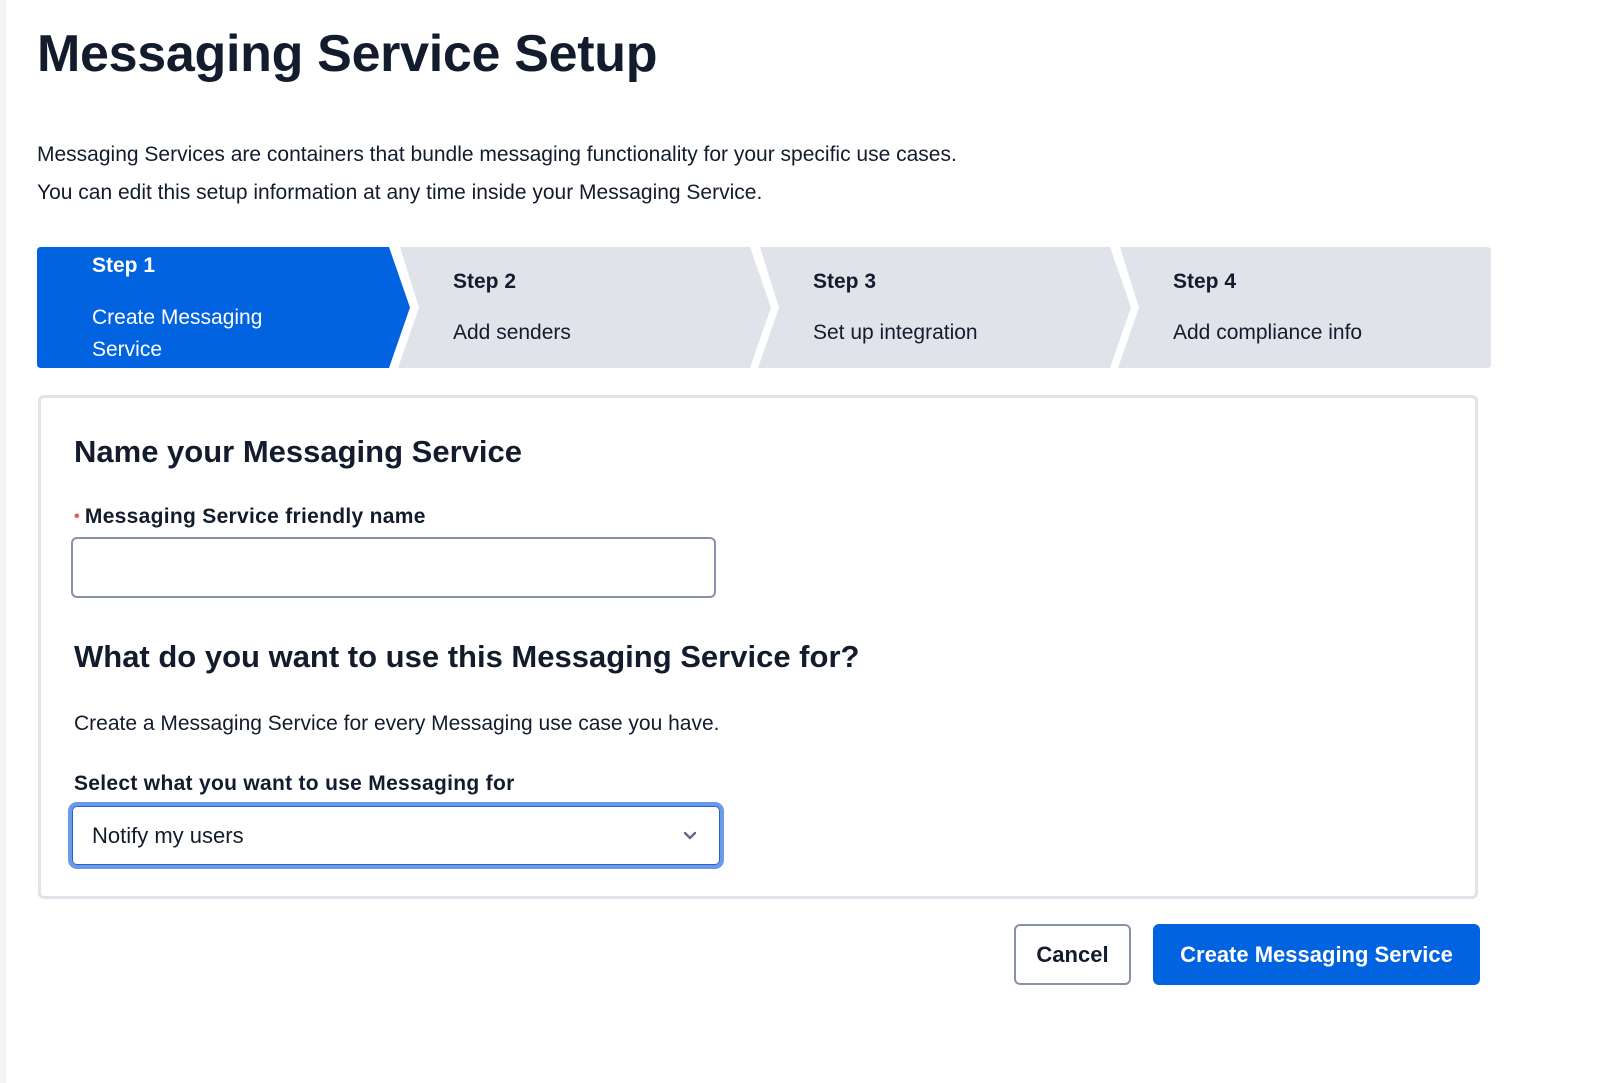  I want to click on step-2: Step 2 Add senders, so click(585, 307).